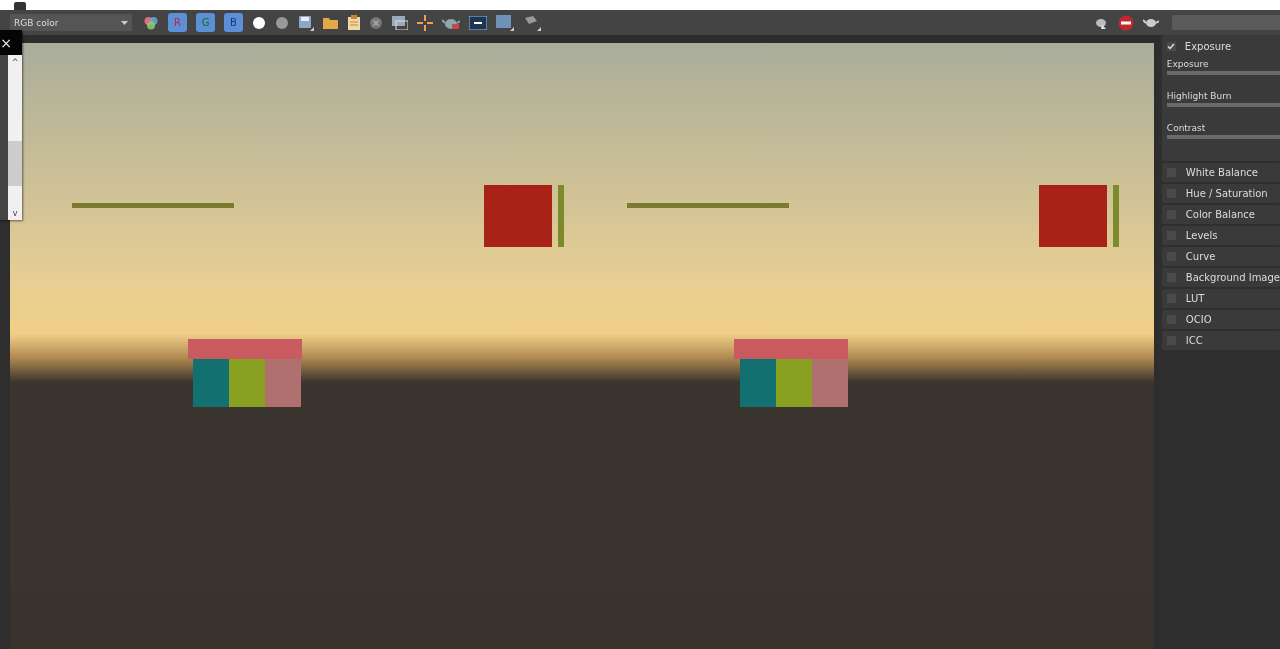 The width and height of the screenshot is (1280, 649). What do you see at coordinates (1195, 298) in the screenshot?
I see `section-label: LUT` at bounding box center [1195, 298].